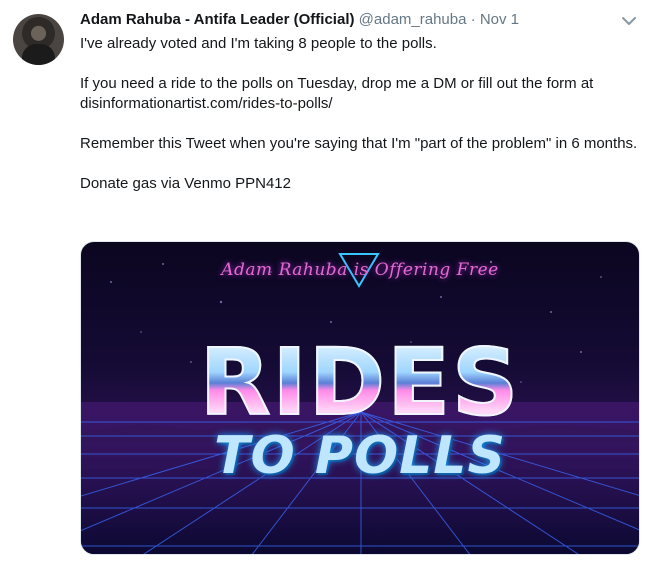 The image size is (650, 569). What do you see at coordinates (413, 19) in the screenshot?
I see `author-handle: @adam_rahuba` at bounding box center [413, 19].